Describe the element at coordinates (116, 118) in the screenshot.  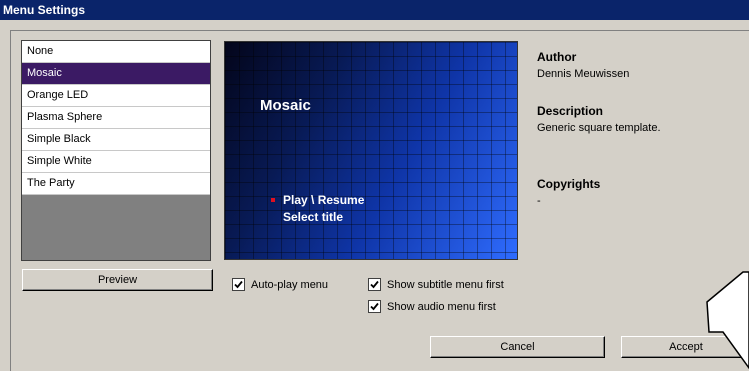
I see `theme-item-plasma-sphere: Plasma Sphere` at that location.